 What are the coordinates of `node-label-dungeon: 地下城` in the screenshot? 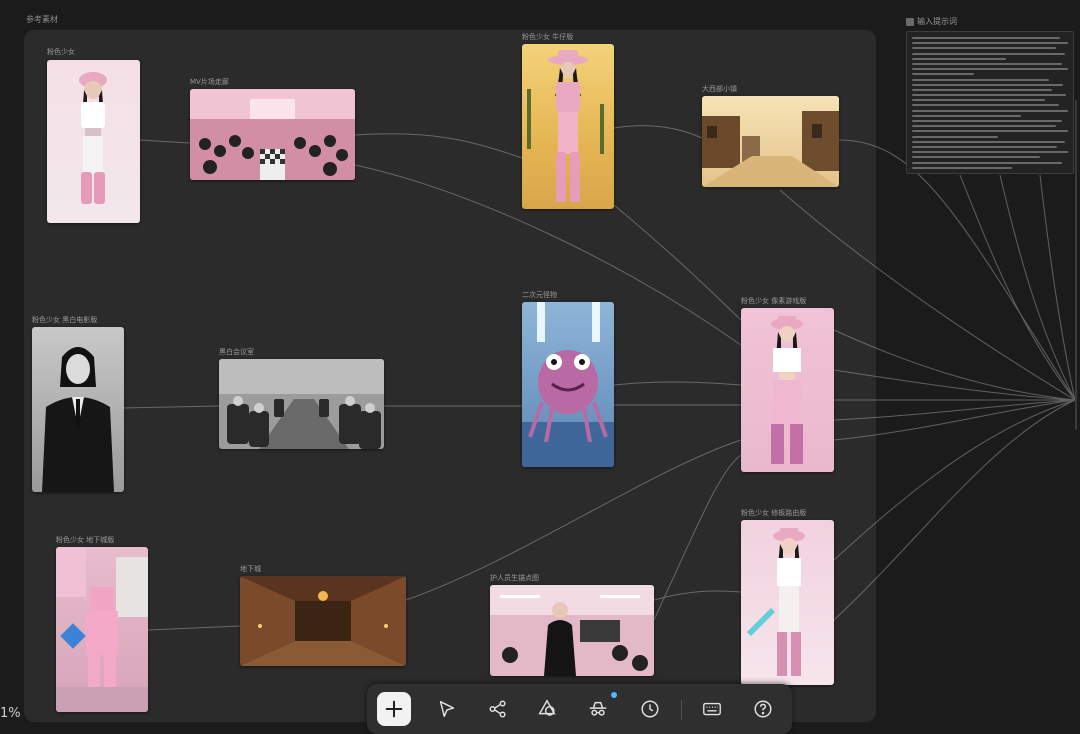 It's located at (250, 569).